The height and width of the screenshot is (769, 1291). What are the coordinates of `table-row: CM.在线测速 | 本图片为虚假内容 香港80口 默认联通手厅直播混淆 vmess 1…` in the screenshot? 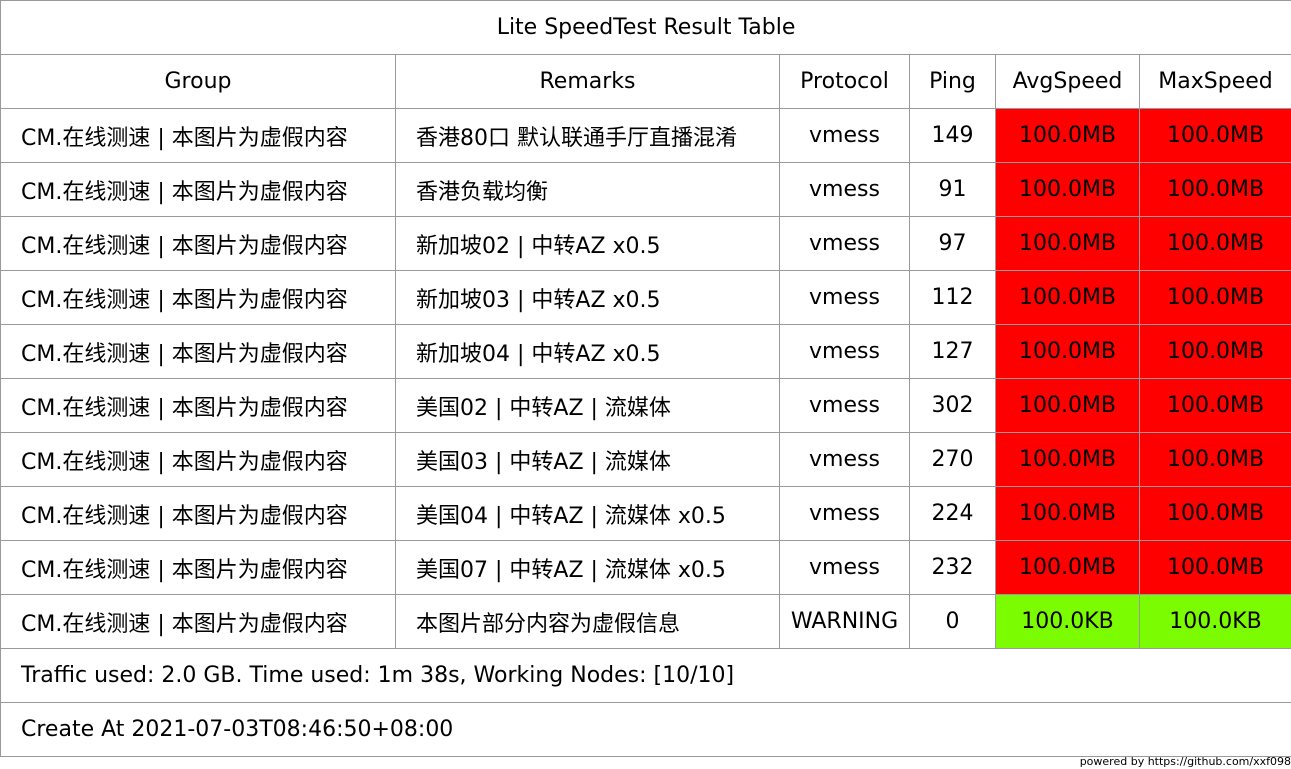 It's located at (645, 135).